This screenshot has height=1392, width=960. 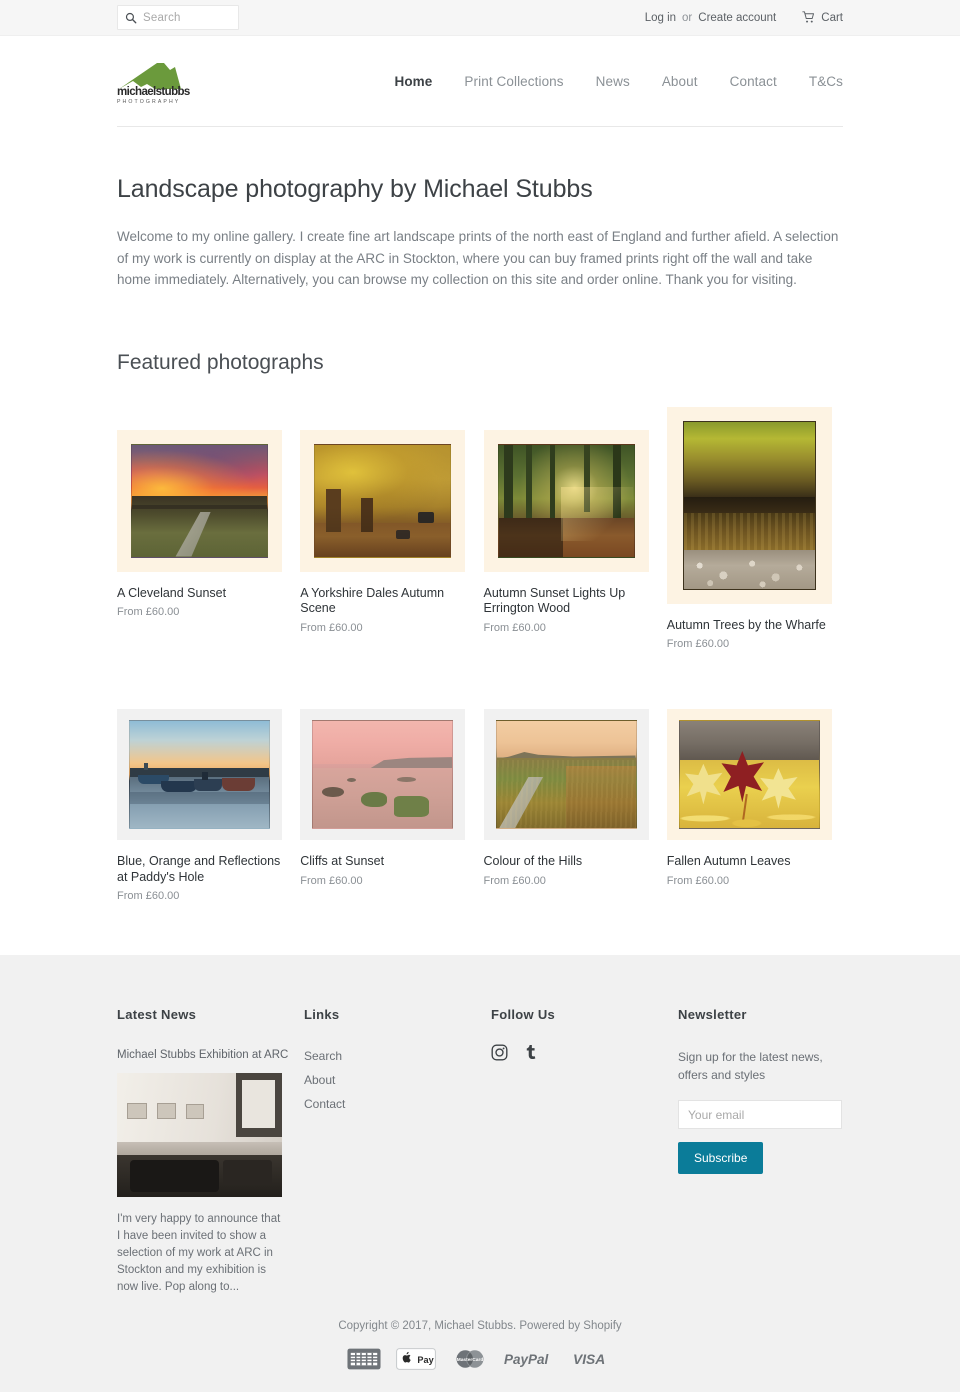 I want to click on product-card: Cliffs at Sunset From £60.00, so click(x=388, y=802).